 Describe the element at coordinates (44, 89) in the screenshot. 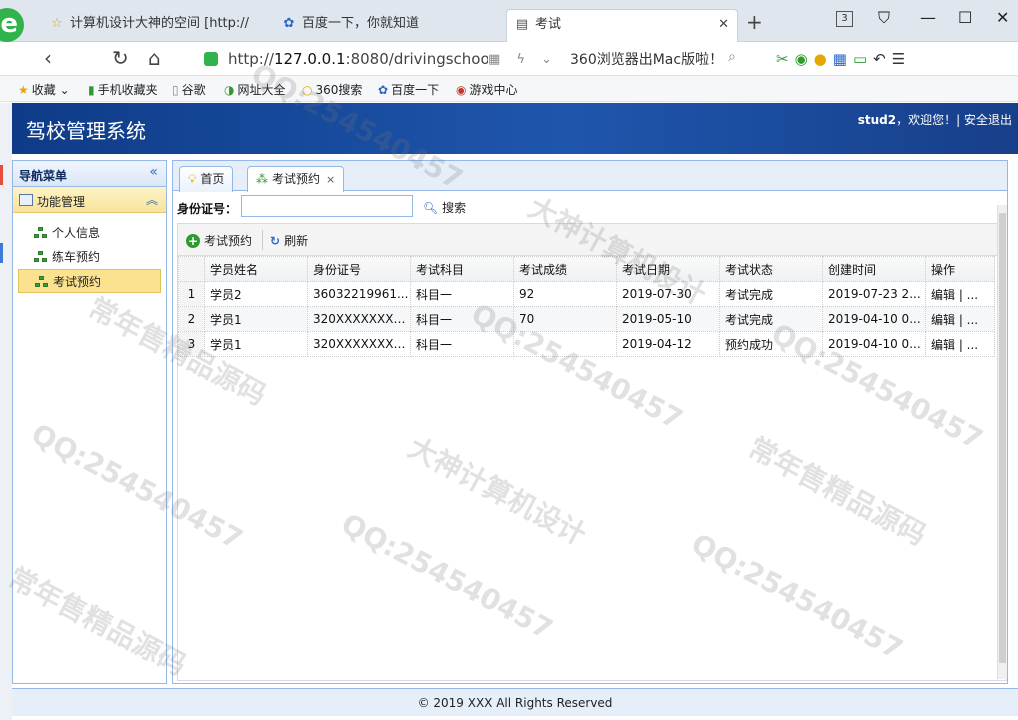

I see `bookmark-favorites: ★ 收藏 ⌄` at that location.